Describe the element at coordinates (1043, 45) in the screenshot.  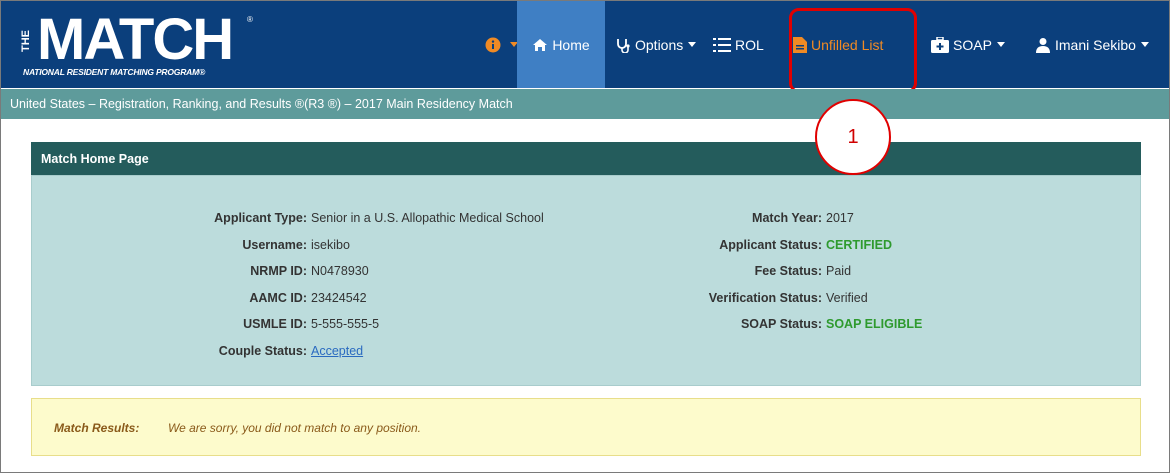
I see `user-icon` at that location.